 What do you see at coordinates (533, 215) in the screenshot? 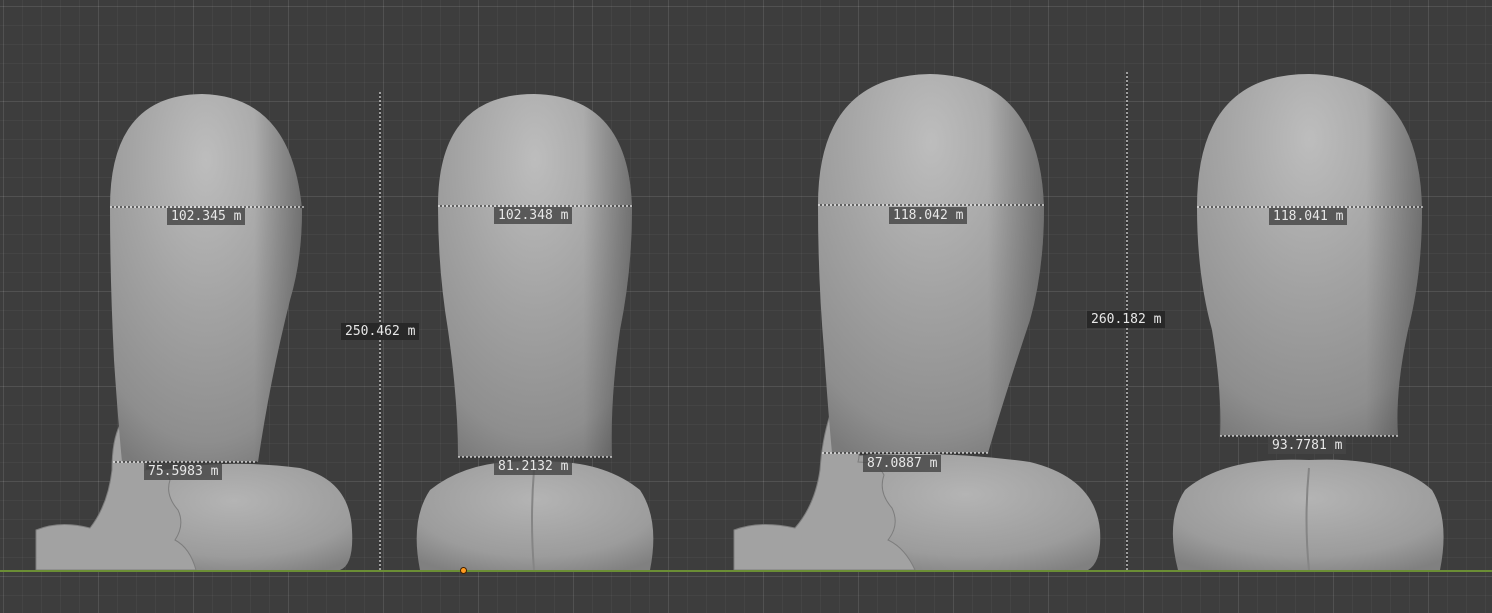
I see `model-2-top-measure-label: 102.348 m` at bounding box center [533, 215].